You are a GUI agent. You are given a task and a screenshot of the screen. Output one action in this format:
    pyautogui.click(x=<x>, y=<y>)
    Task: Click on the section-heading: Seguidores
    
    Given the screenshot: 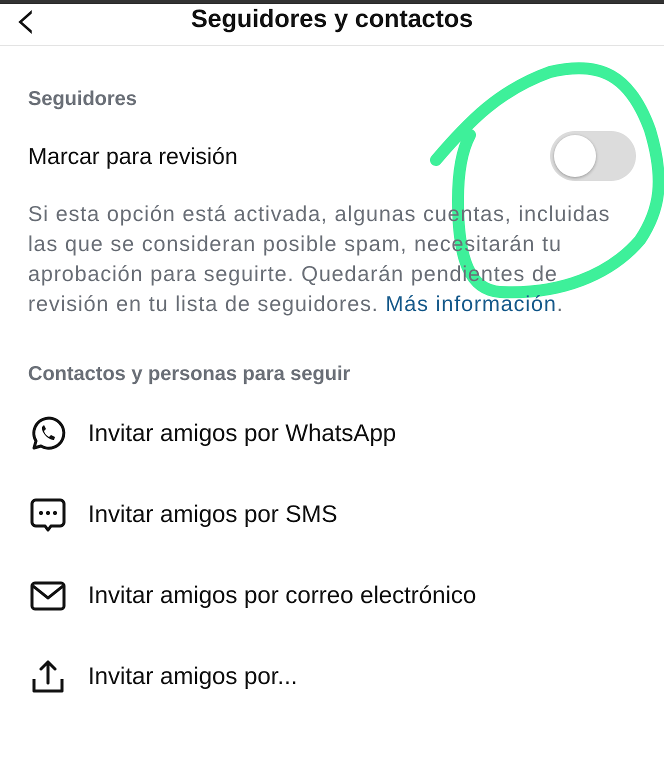 What is the action you would take?
    pyautogui.click(x=83, y=99)
    